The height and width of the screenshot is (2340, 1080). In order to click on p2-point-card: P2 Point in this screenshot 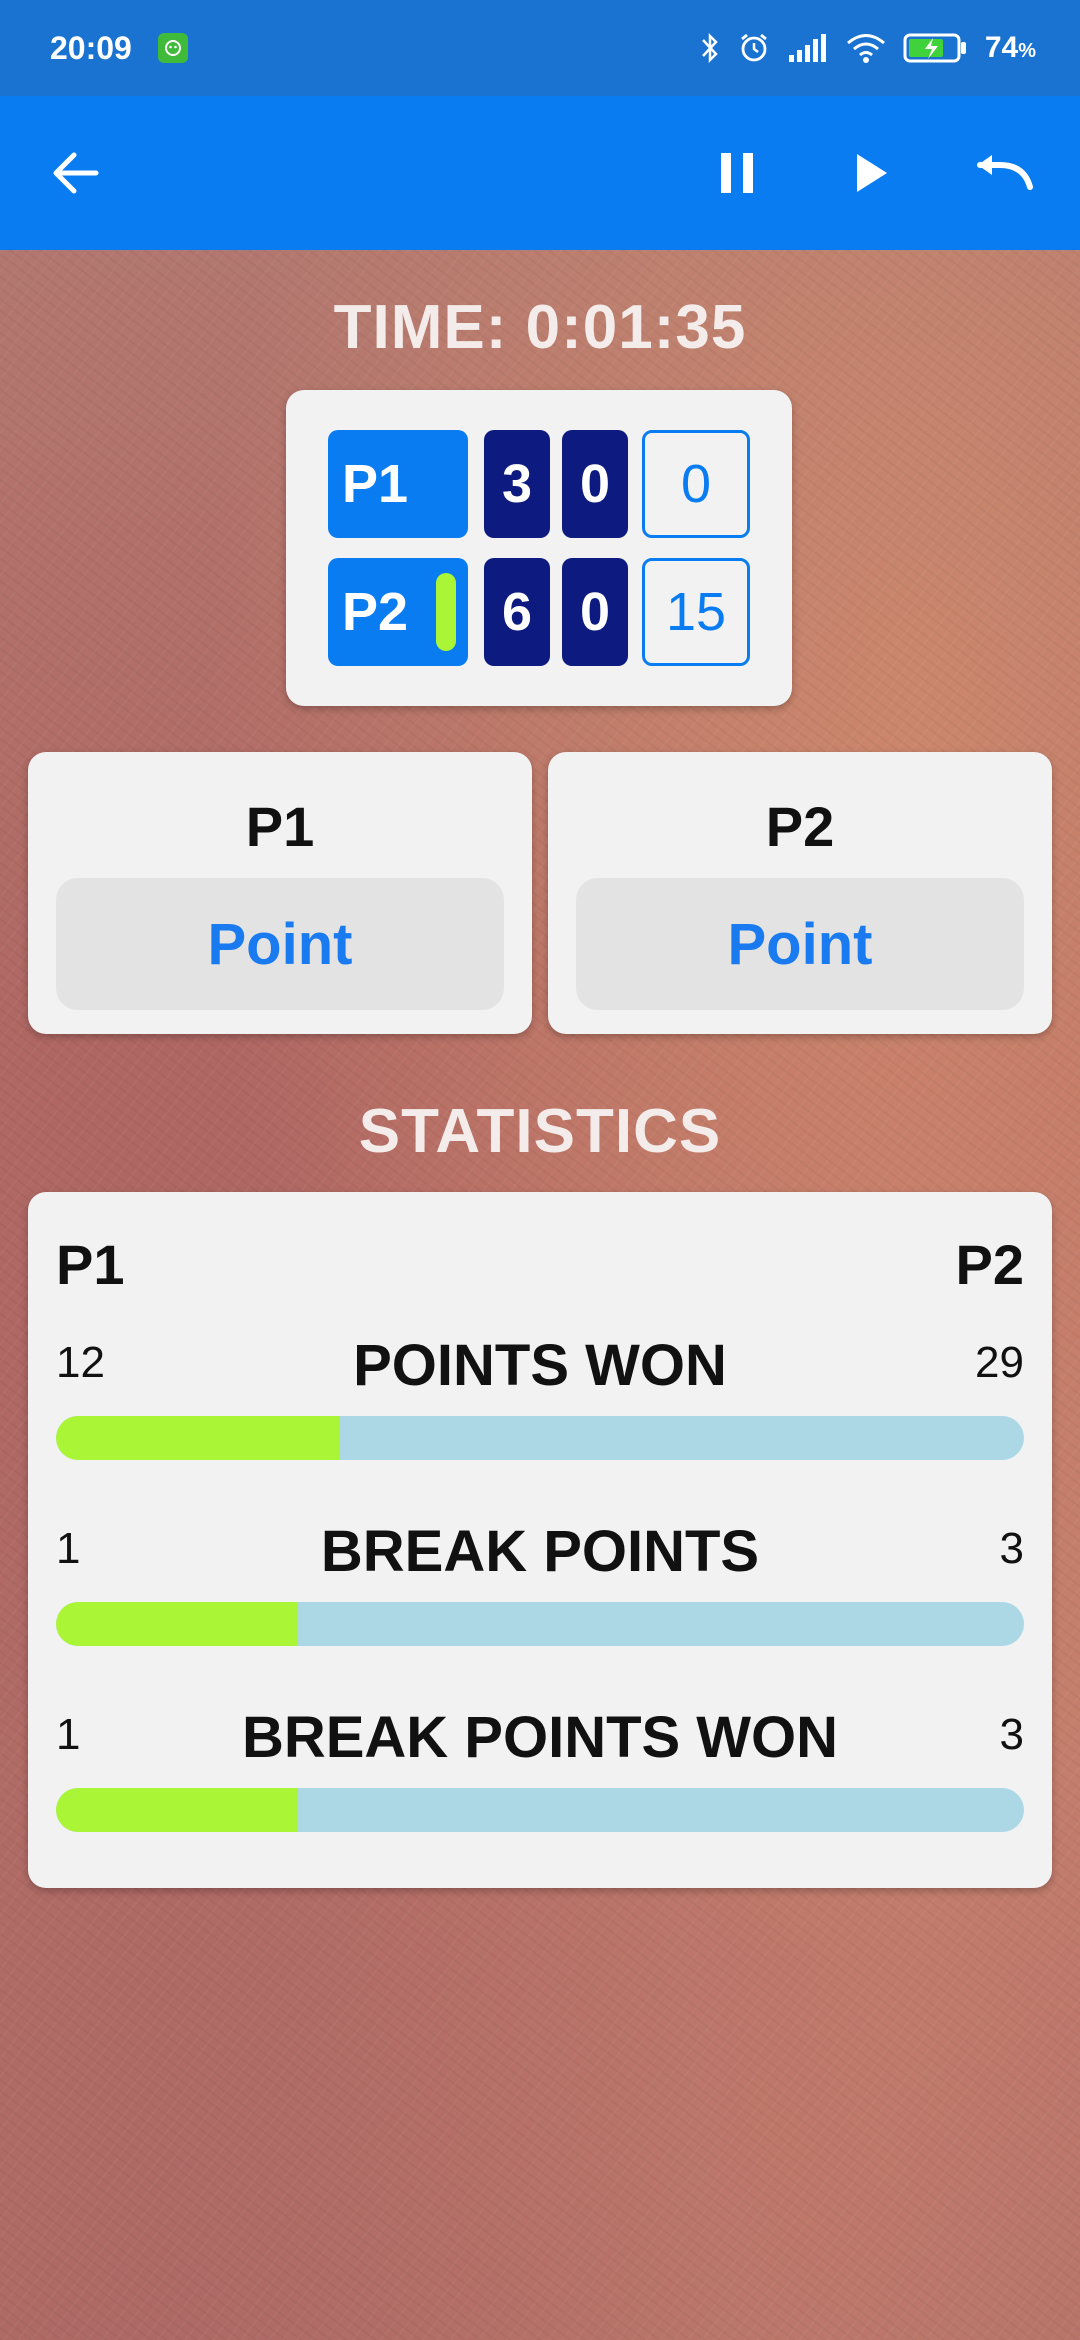, I will do `click(800, 893)`.